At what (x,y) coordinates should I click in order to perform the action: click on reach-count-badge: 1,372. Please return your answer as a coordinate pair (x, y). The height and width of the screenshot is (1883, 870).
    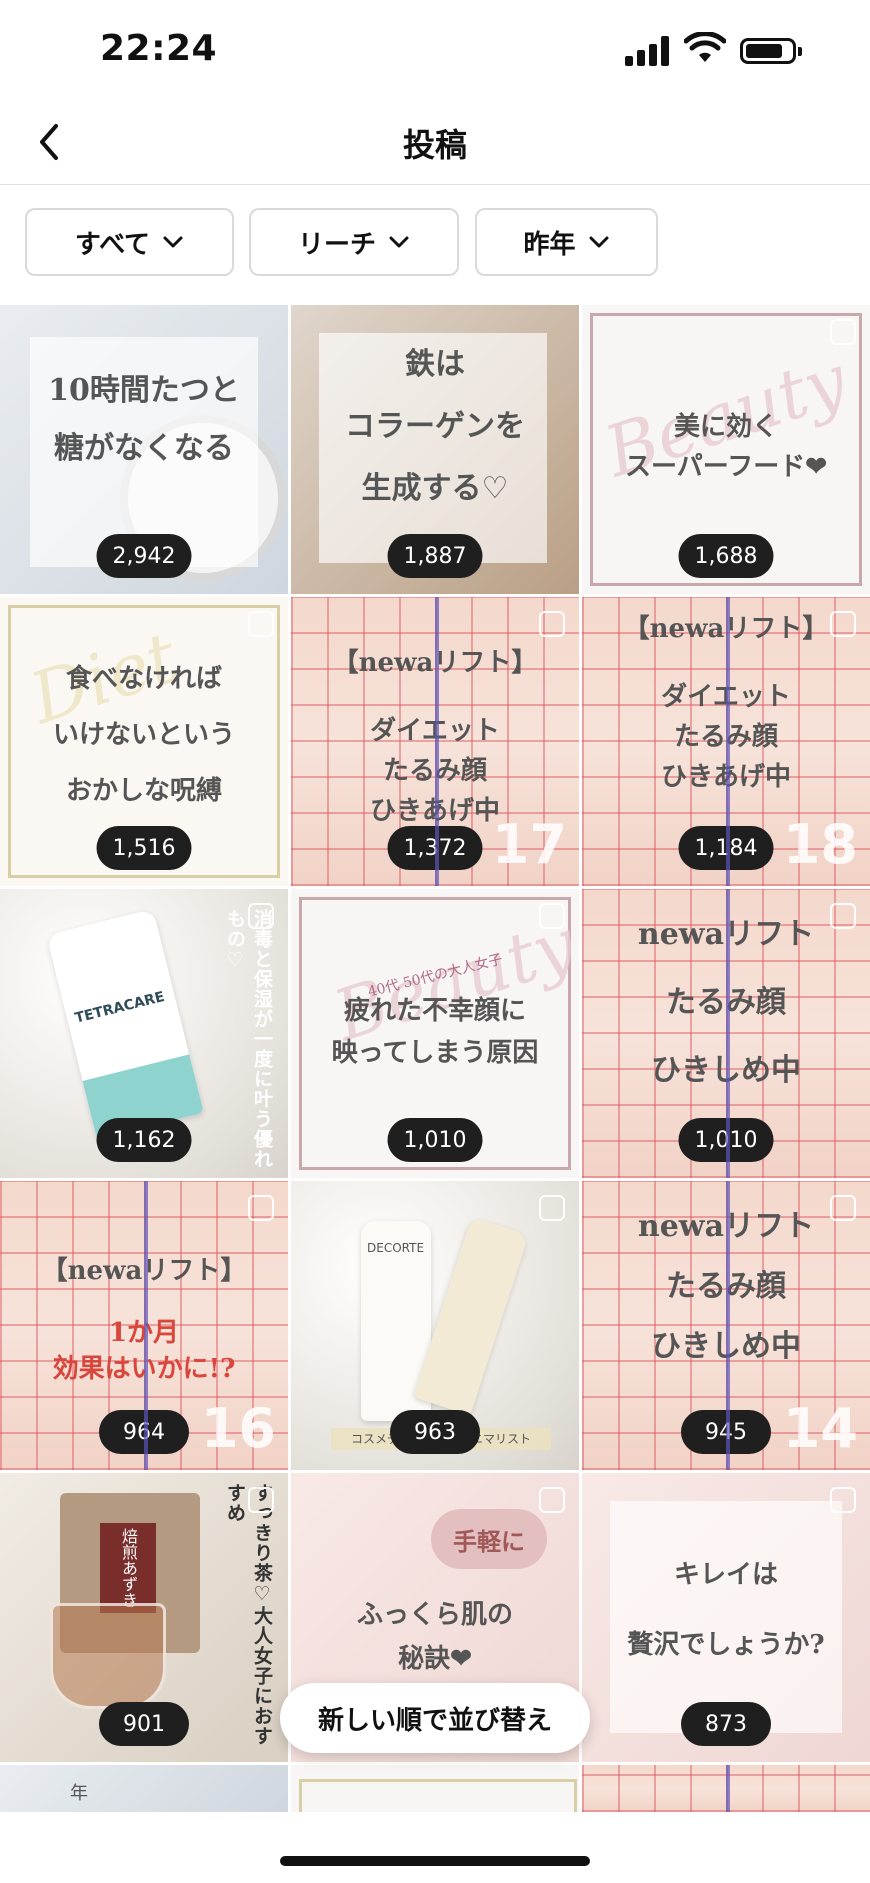
    Looking at the image, I should click on (435, 848).